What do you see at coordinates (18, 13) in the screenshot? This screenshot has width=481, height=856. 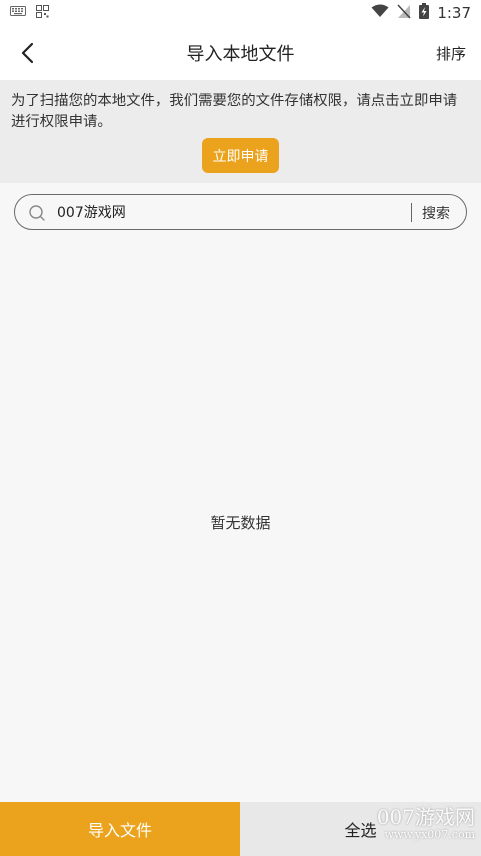 I see `keyboard-icon` at bounding box center [18, 13].